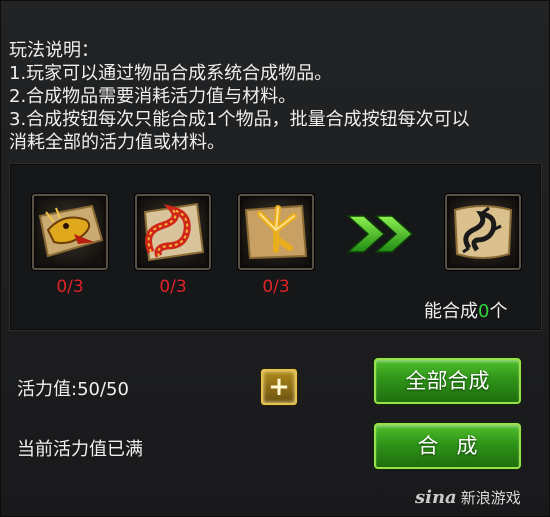 This screenshot has width=550, height=517. I want to click on instructions-line-3: 3.合成按钮每次只能合成1个物品，批量合成按钮每次可以, so click(239, 119).